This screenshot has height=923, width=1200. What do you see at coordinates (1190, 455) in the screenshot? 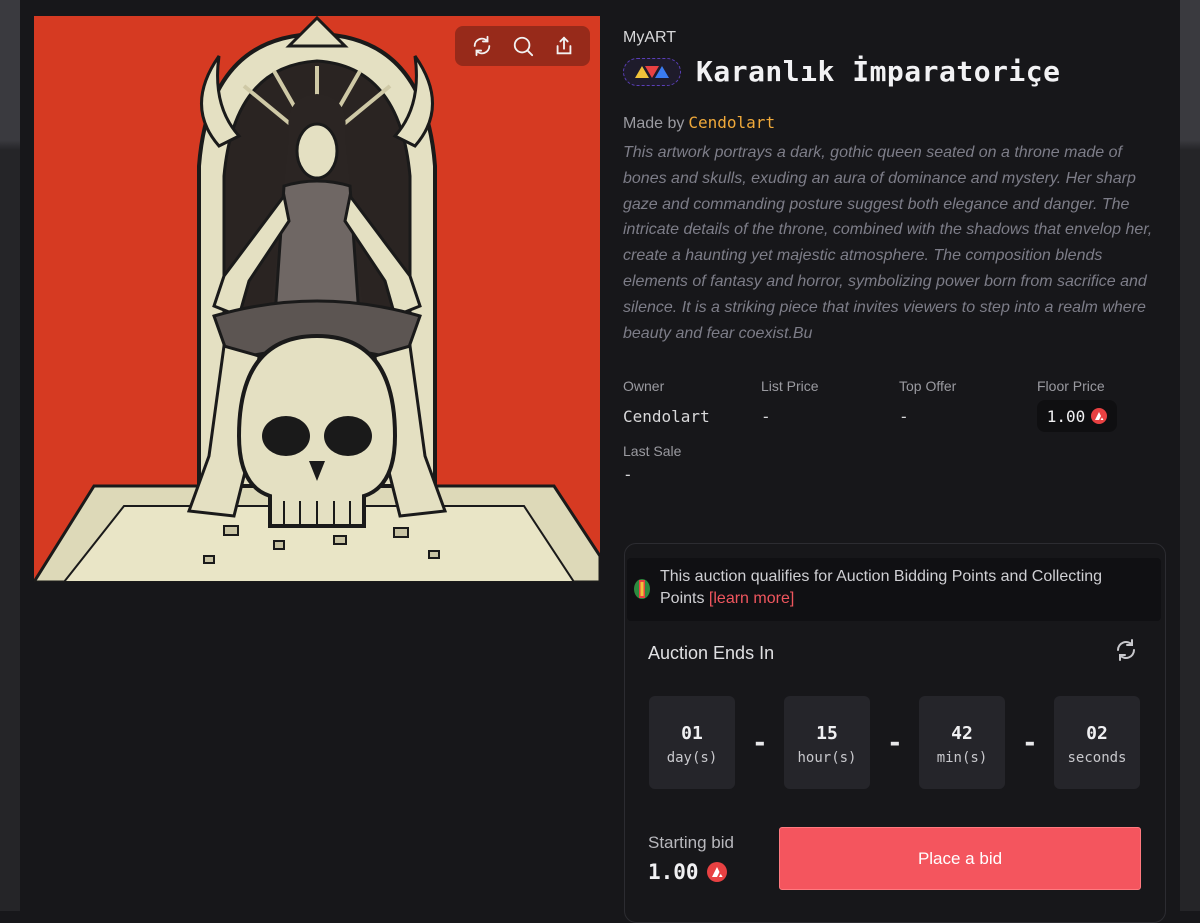
I see `right-edge-panel` at bounding box center [1190, 455].